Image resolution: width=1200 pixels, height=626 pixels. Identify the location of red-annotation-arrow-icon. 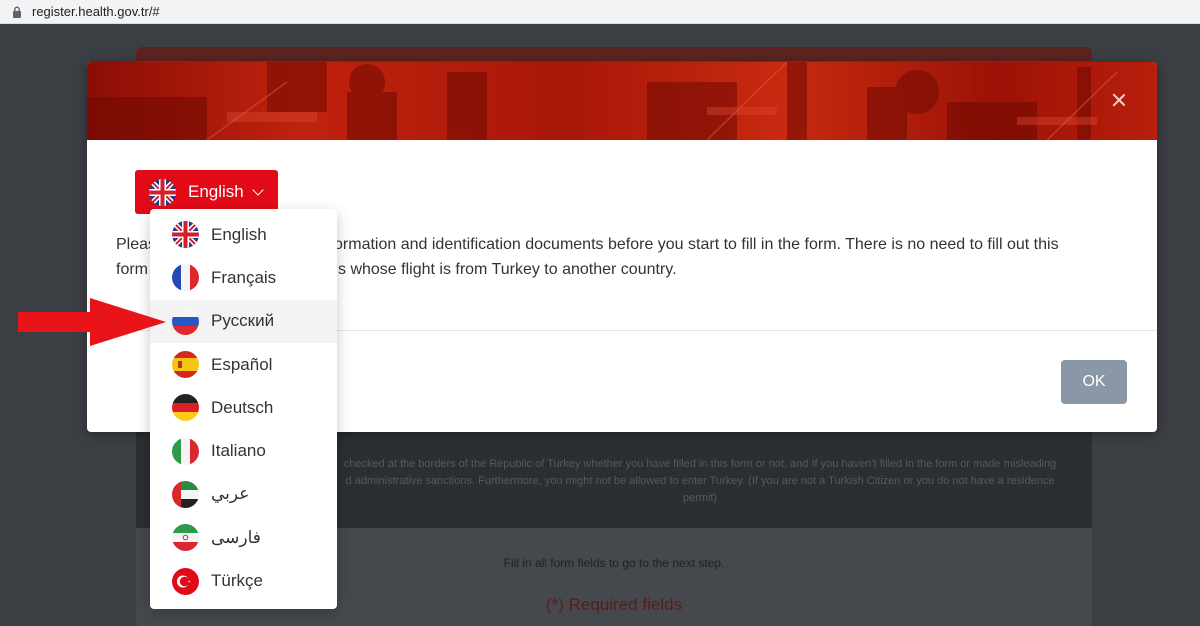
(92, 322).